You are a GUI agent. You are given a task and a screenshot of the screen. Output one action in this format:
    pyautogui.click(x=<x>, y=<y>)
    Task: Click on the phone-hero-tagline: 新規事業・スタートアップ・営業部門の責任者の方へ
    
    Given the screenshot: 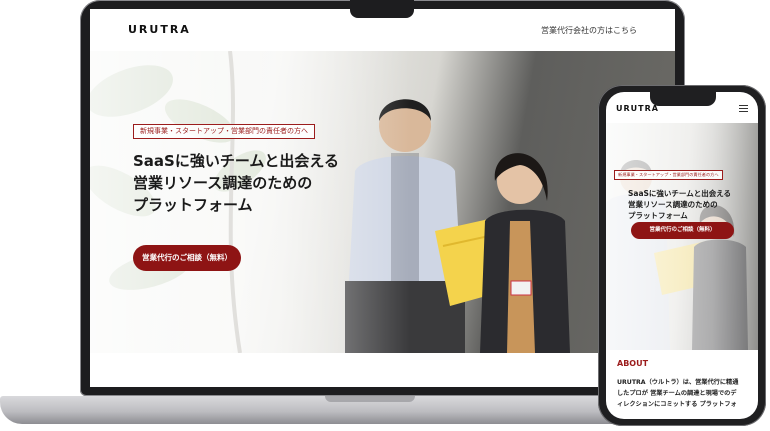 What is the action you would take?
    pyautogui.click(x=668, y=175)
    